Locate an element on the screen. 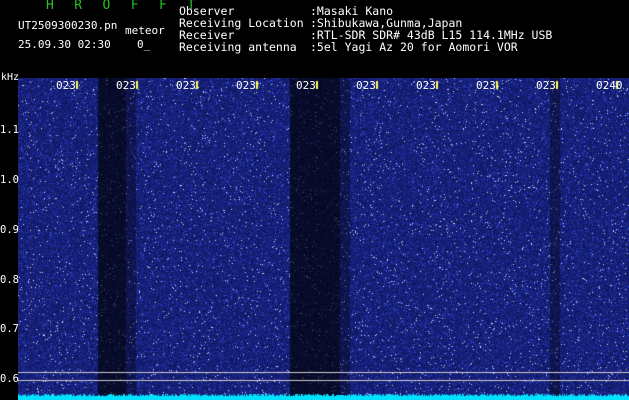 This screenshot has height=400, width=629. y-tick-label: 1.1 is located at coordinates (9, 130).